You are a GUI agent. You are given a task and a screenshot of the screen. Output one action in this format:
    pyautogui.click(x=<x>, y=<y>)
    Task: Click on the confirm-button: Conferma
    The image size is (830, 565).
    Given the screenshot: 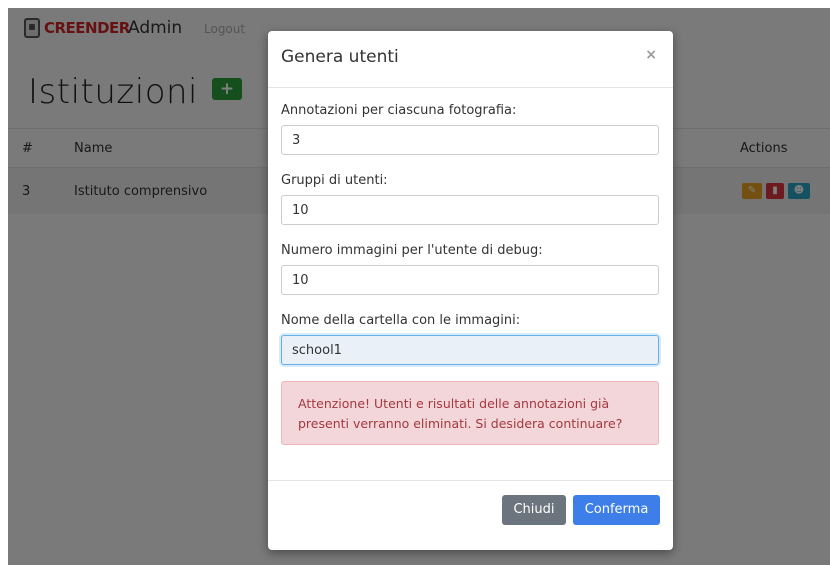 What is the action you would take?
    pyautogui.click(x=616, y=510)
    